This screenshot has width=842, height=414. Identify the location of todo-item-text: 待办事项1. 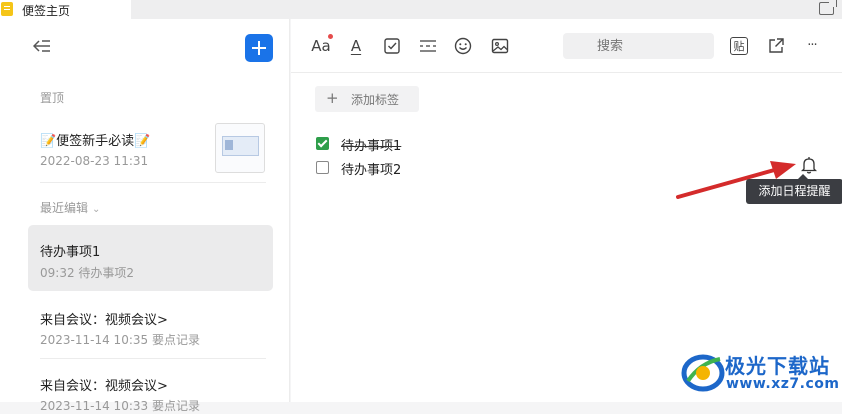
(371, 144).